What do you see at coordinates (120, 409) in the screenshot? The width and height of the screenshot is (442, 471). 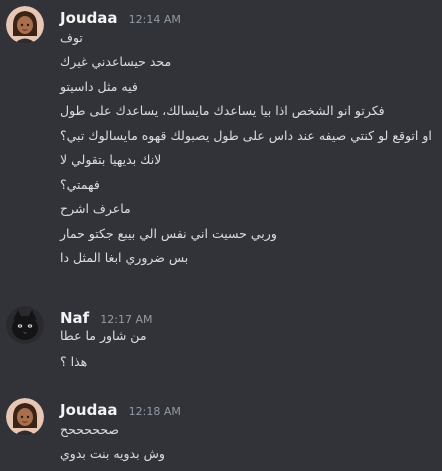 I see `message-header: Joudaa 12:18 AM` at bounding box center [120, 409].